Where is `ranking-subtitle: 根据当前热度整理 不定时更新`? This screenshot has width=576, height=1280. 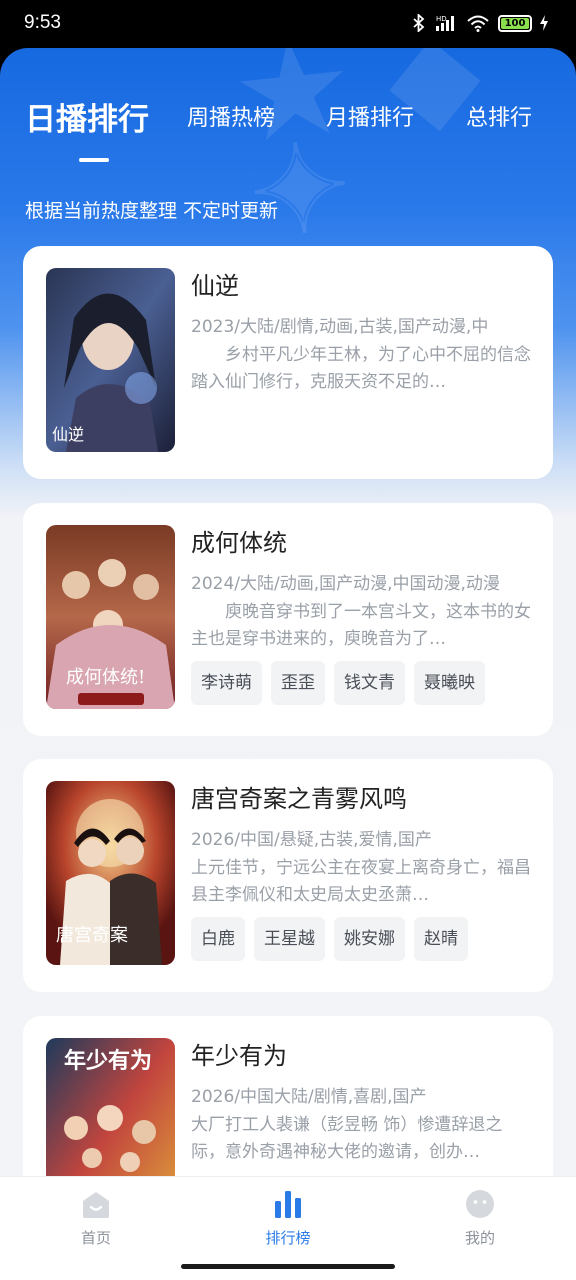 ranking-subtitle: 根据当前热度整理 不定时更新 is located at coordinates (152, 211).